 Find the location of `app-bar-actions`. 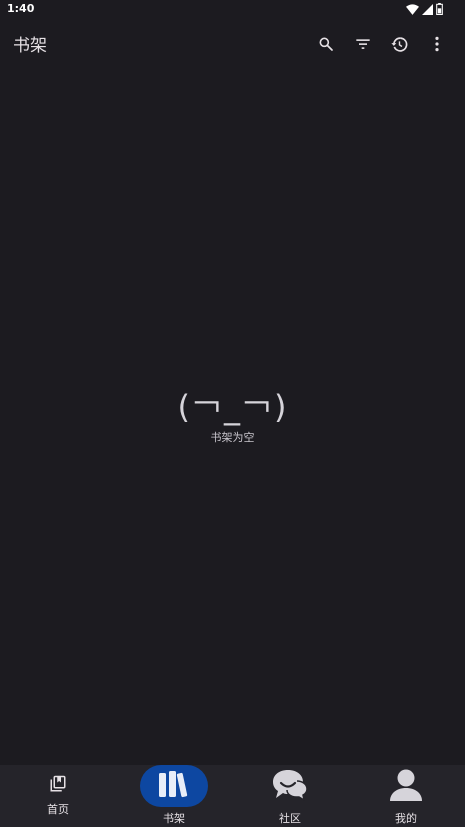

app-bar-actions is located at coordinates (381, 44).